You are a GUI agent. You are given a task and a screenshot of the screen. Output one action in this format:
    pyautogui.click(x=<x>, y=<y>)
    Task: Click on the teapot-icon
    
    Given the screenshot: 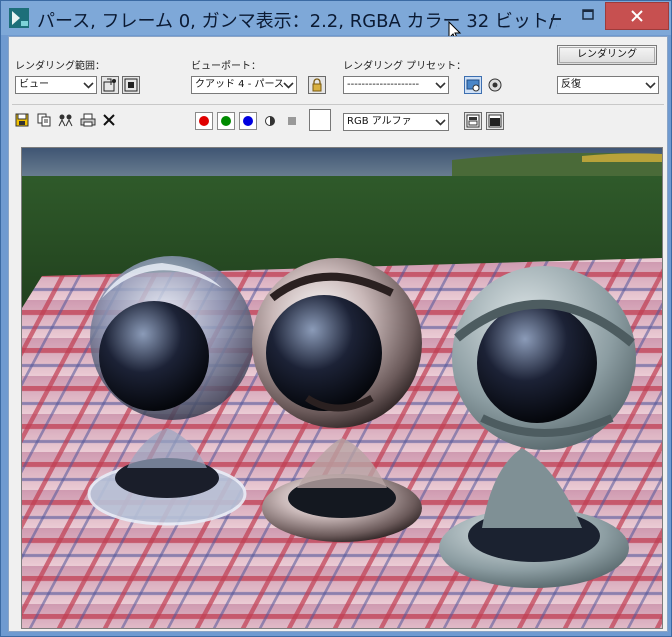 What is the action you would take?
    pyautogui.click(x=495, y=85)
    